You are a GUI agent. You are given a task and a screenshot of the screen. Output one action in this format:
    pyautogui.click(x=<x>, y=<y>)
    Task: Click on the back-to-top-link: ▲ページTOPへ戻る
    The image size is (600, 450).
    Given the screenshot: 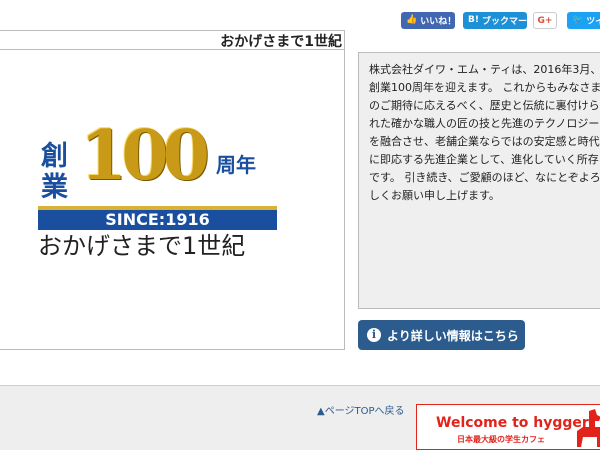 What is the action you would take?
    pyautogui.click(x=361, y=409)
    